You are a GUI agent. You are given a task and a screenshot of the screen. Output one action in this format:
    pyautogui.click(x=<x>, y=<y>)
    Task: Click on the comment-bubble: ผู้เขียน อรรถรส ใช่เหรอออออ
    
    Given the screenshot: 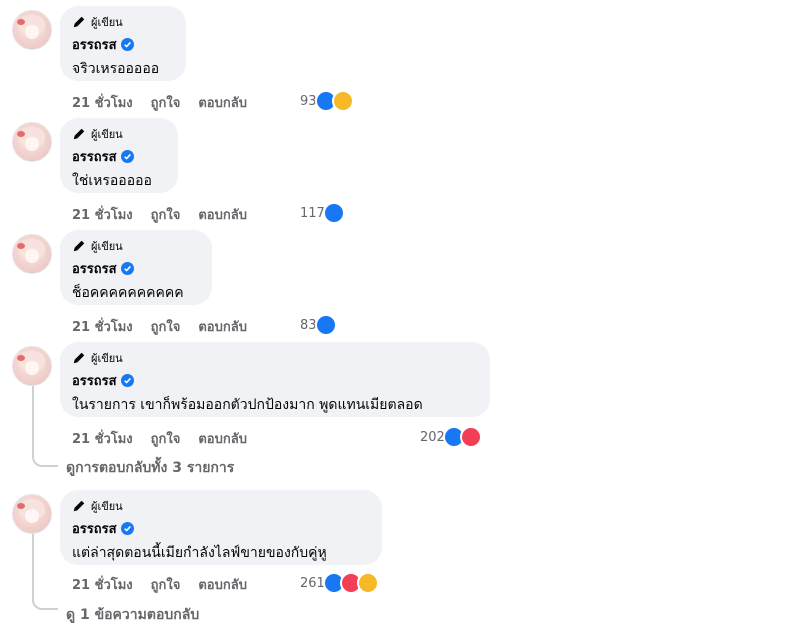 What is the action you would take?
    pyautogui.click(x=119, y=155)
    